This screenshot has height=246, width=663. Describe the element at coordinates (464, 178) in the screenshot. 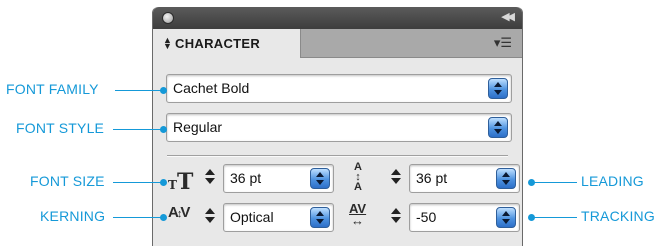

I see `leading-field: 36 pt` at that location.